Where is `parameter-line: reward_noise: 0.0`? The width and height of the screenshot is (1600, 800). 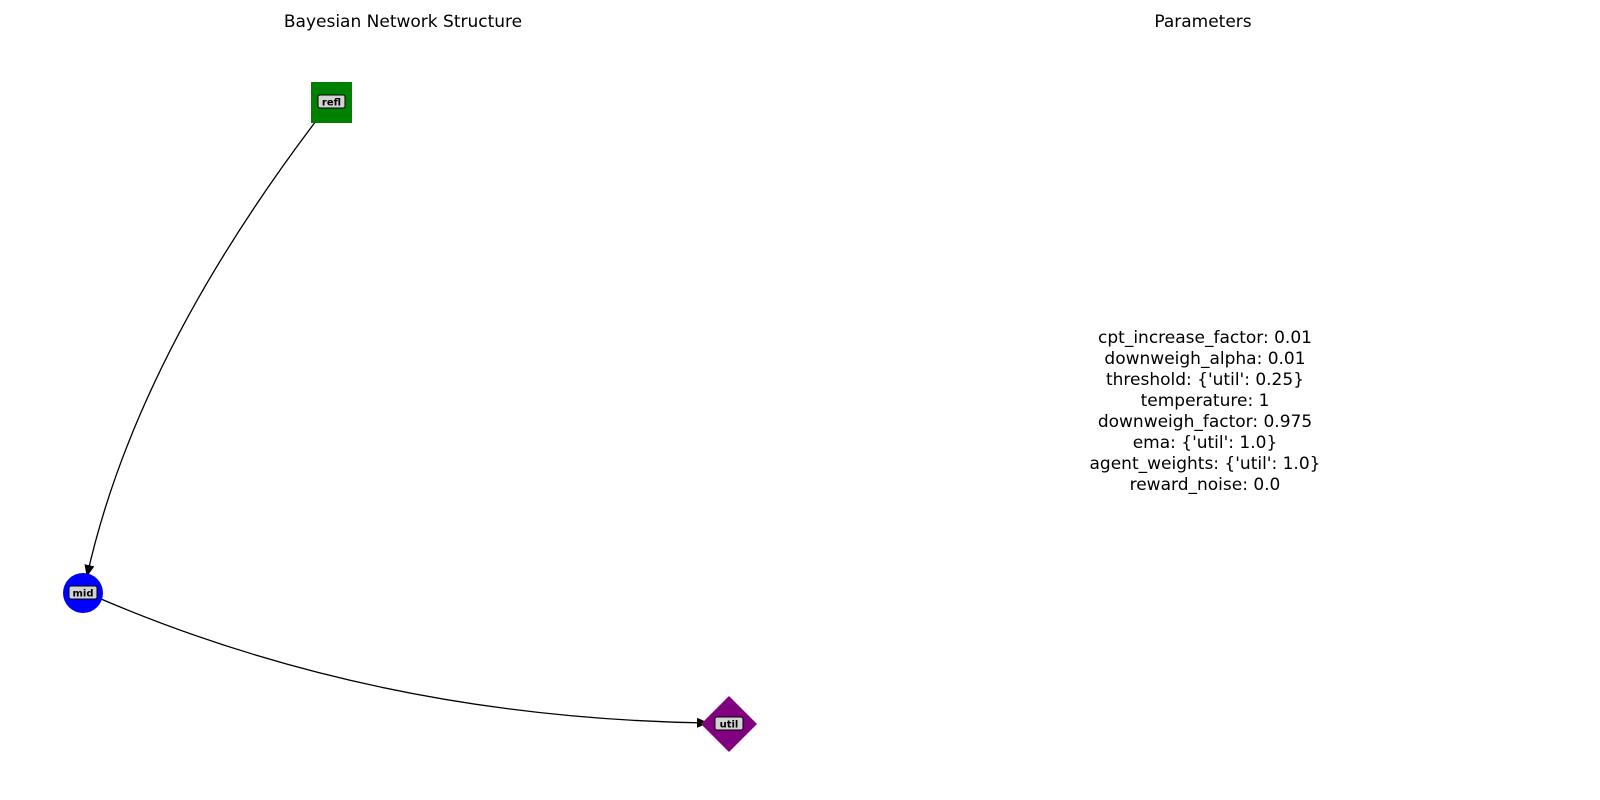 parameter-line: reward_noise: 0.0 is located at coordinates (1205, 485).